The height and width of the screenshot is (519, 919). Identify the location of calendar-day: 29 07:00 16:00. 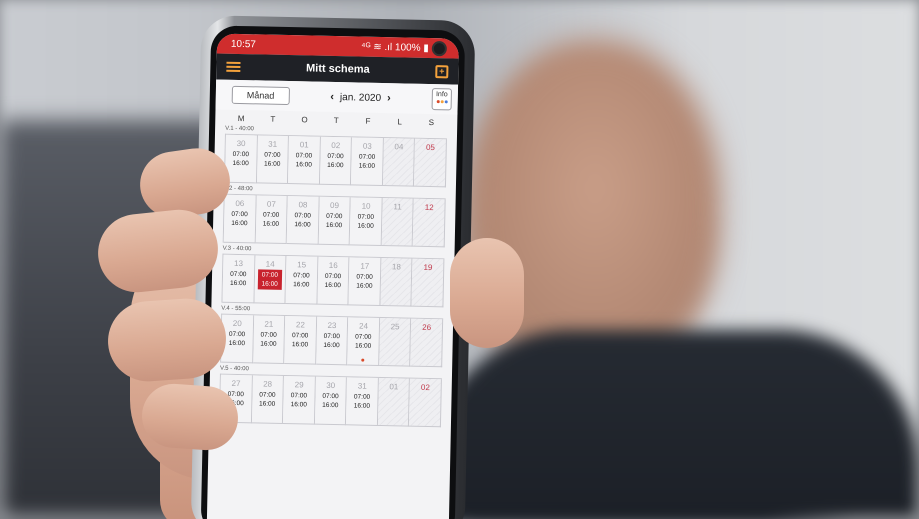
(299, 400).